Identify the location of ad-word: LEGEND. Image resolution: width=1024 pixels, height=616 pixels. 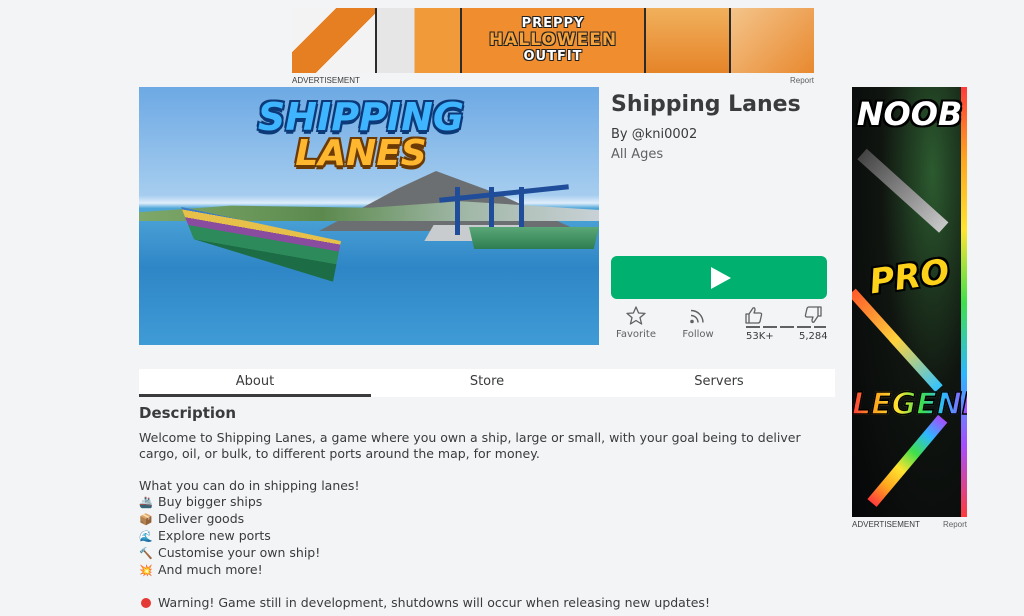
(909, 404).